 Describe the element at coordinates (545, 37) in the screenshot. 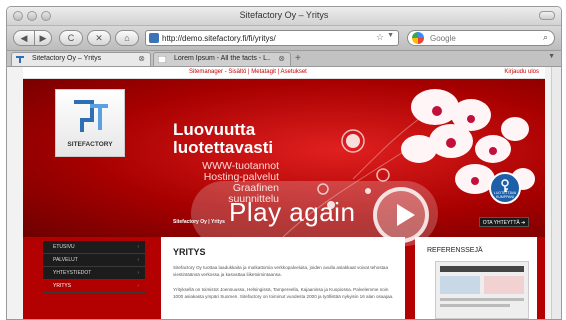

I see `search-icon: ⌕` at that location.